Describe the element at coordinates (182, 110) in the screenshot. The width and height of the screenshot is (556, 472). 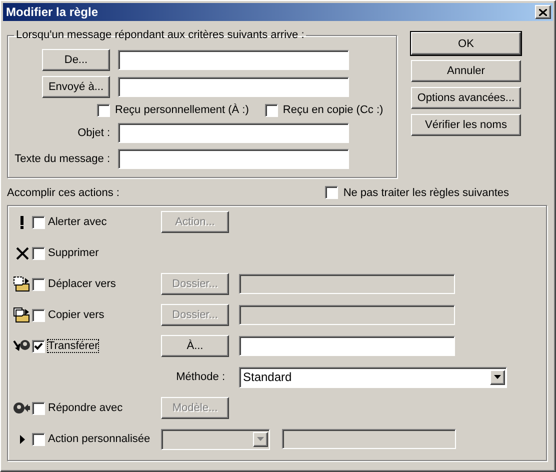
I see `checkbox-label: Reçu personnellement (À :)` at that location.